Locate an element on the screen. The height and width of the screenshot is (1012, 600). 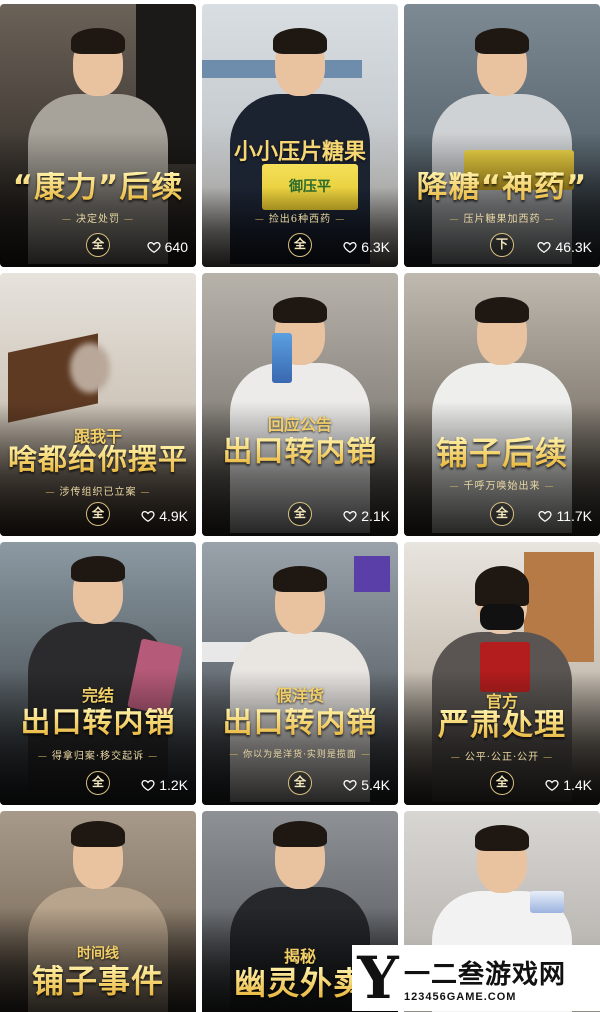
like-count-value: 2.1K is located at coordinates (375, 516).